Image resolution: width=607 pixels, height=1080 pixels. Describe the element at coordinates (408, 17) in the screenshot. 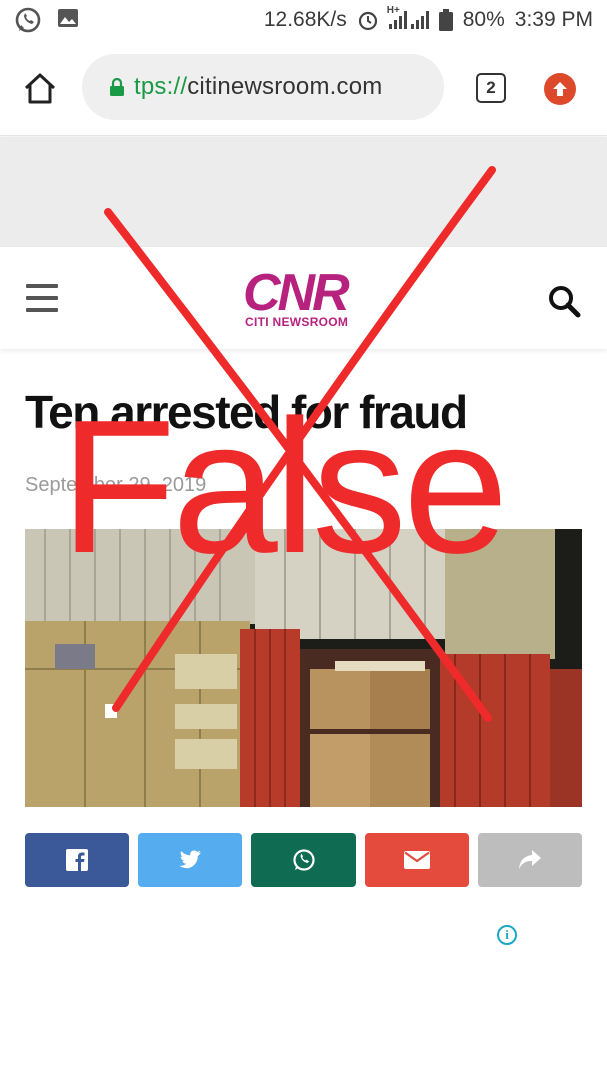

I see `signal-icon: H+` at that location.